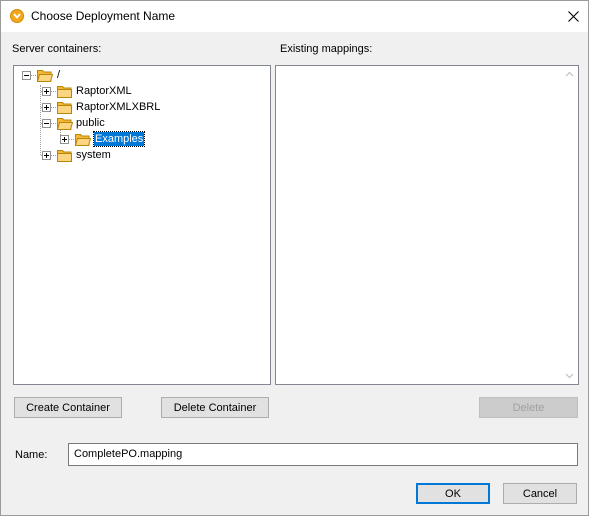  Describe the element at coordinates (118, 107) in the screenshot. I see `tree-node-label: RaptorXMLXBRL` at that location.